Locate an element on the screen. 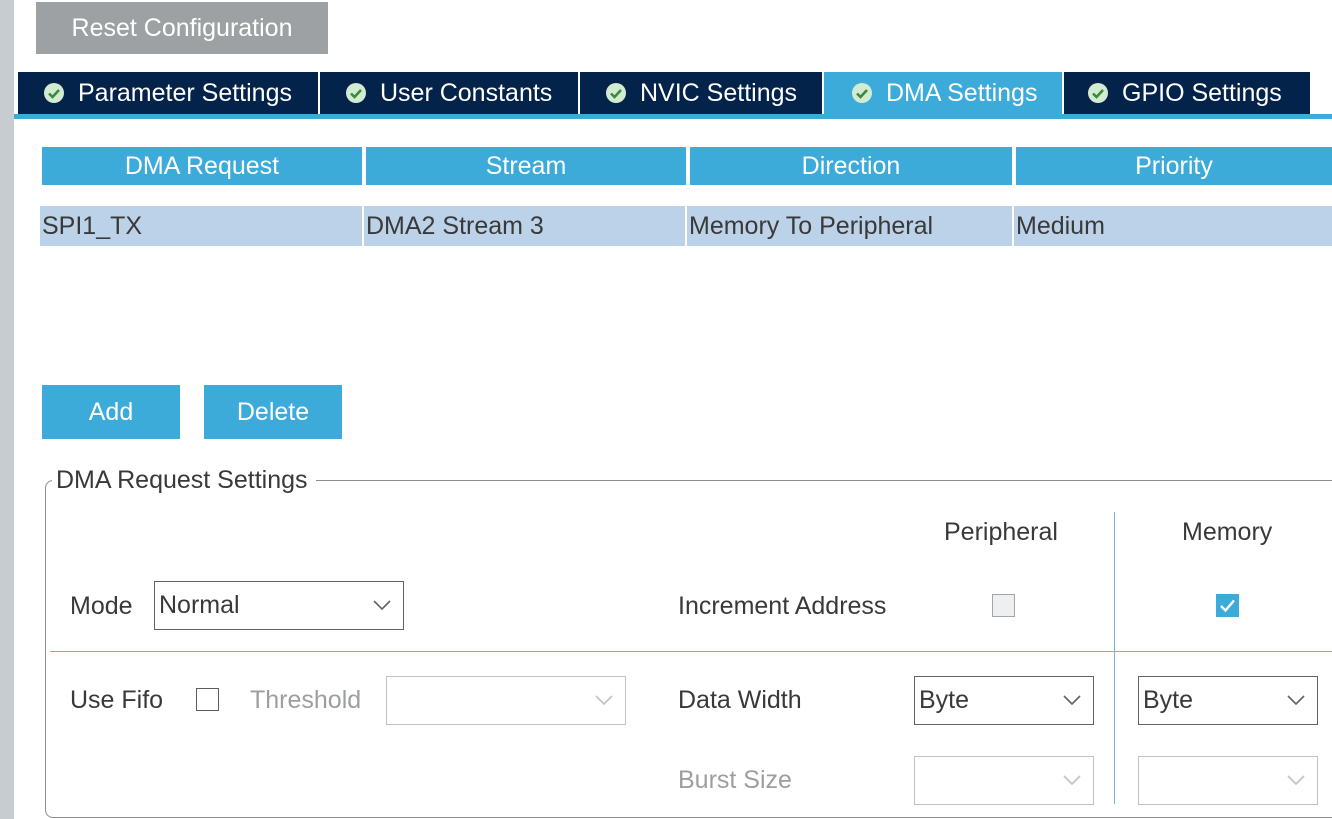  tab-gpio-settings: GPIO Settings is located at coordinates (1187, 93).